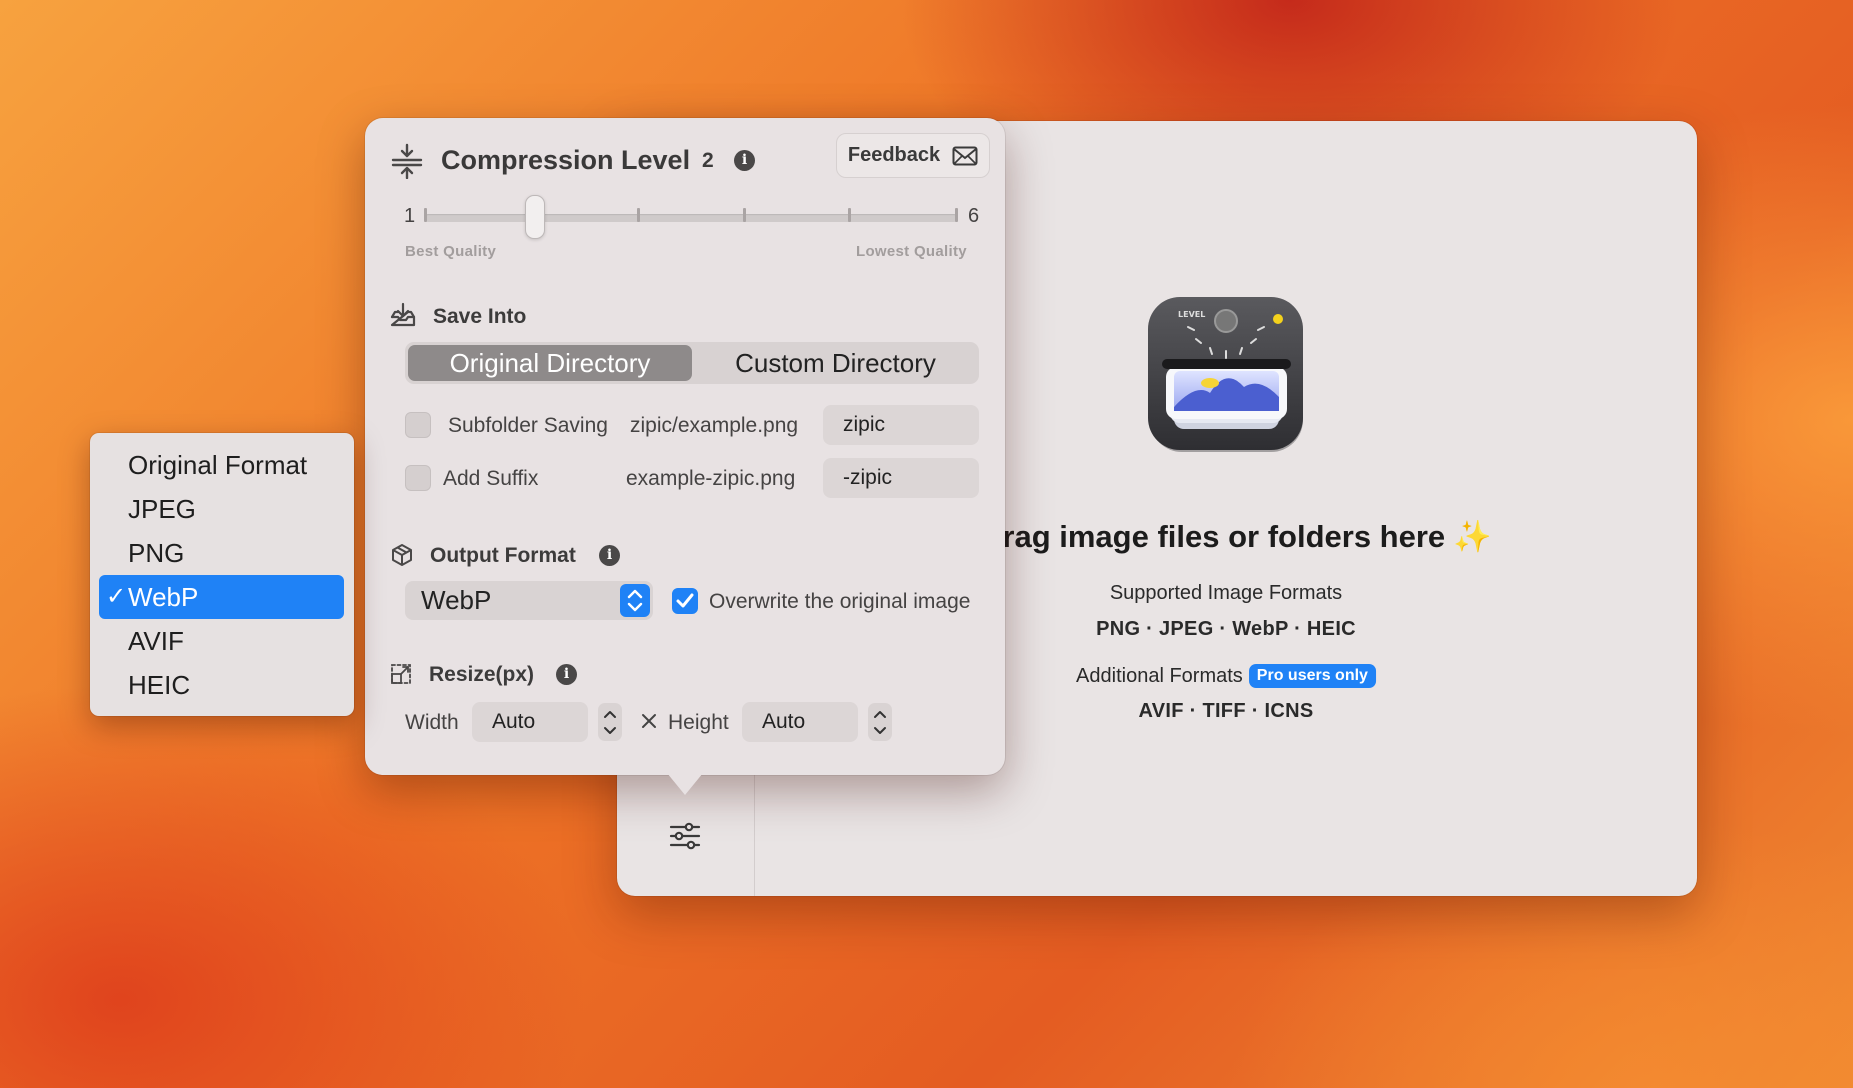 This screenshot has height=1088, width=1853. Describe the element at coordinates (529, 600) in the screenshot. I see `output-format-popup: WebP` at that location.